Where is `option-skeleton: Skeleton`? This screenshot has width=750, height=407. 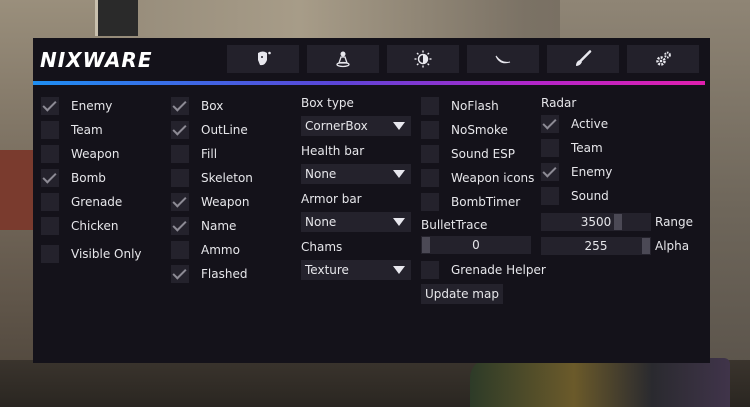
option-skeleton: Skeleton is located at coordinates (212, 178).